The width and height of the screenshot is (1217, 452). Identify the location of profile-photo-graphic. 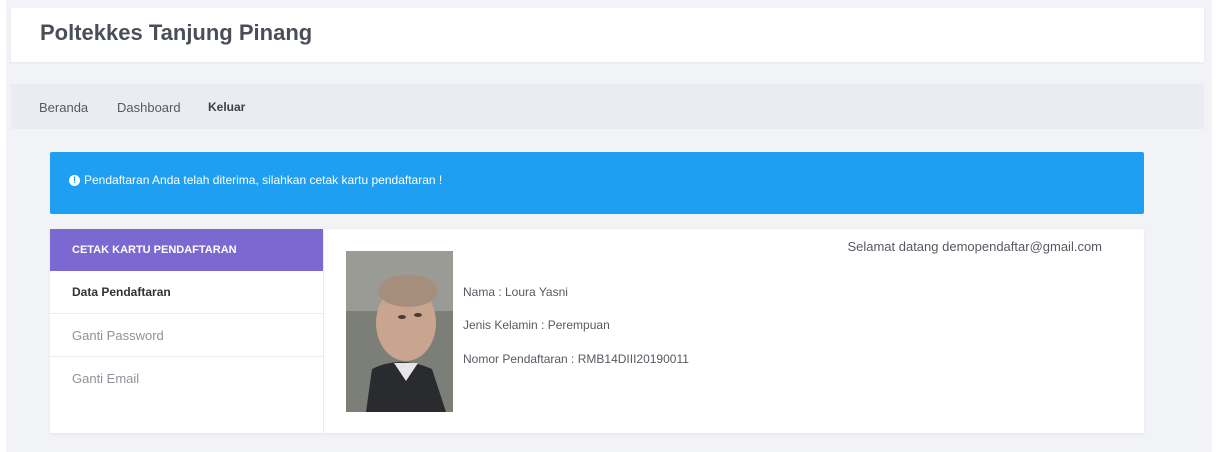
(399, 331).